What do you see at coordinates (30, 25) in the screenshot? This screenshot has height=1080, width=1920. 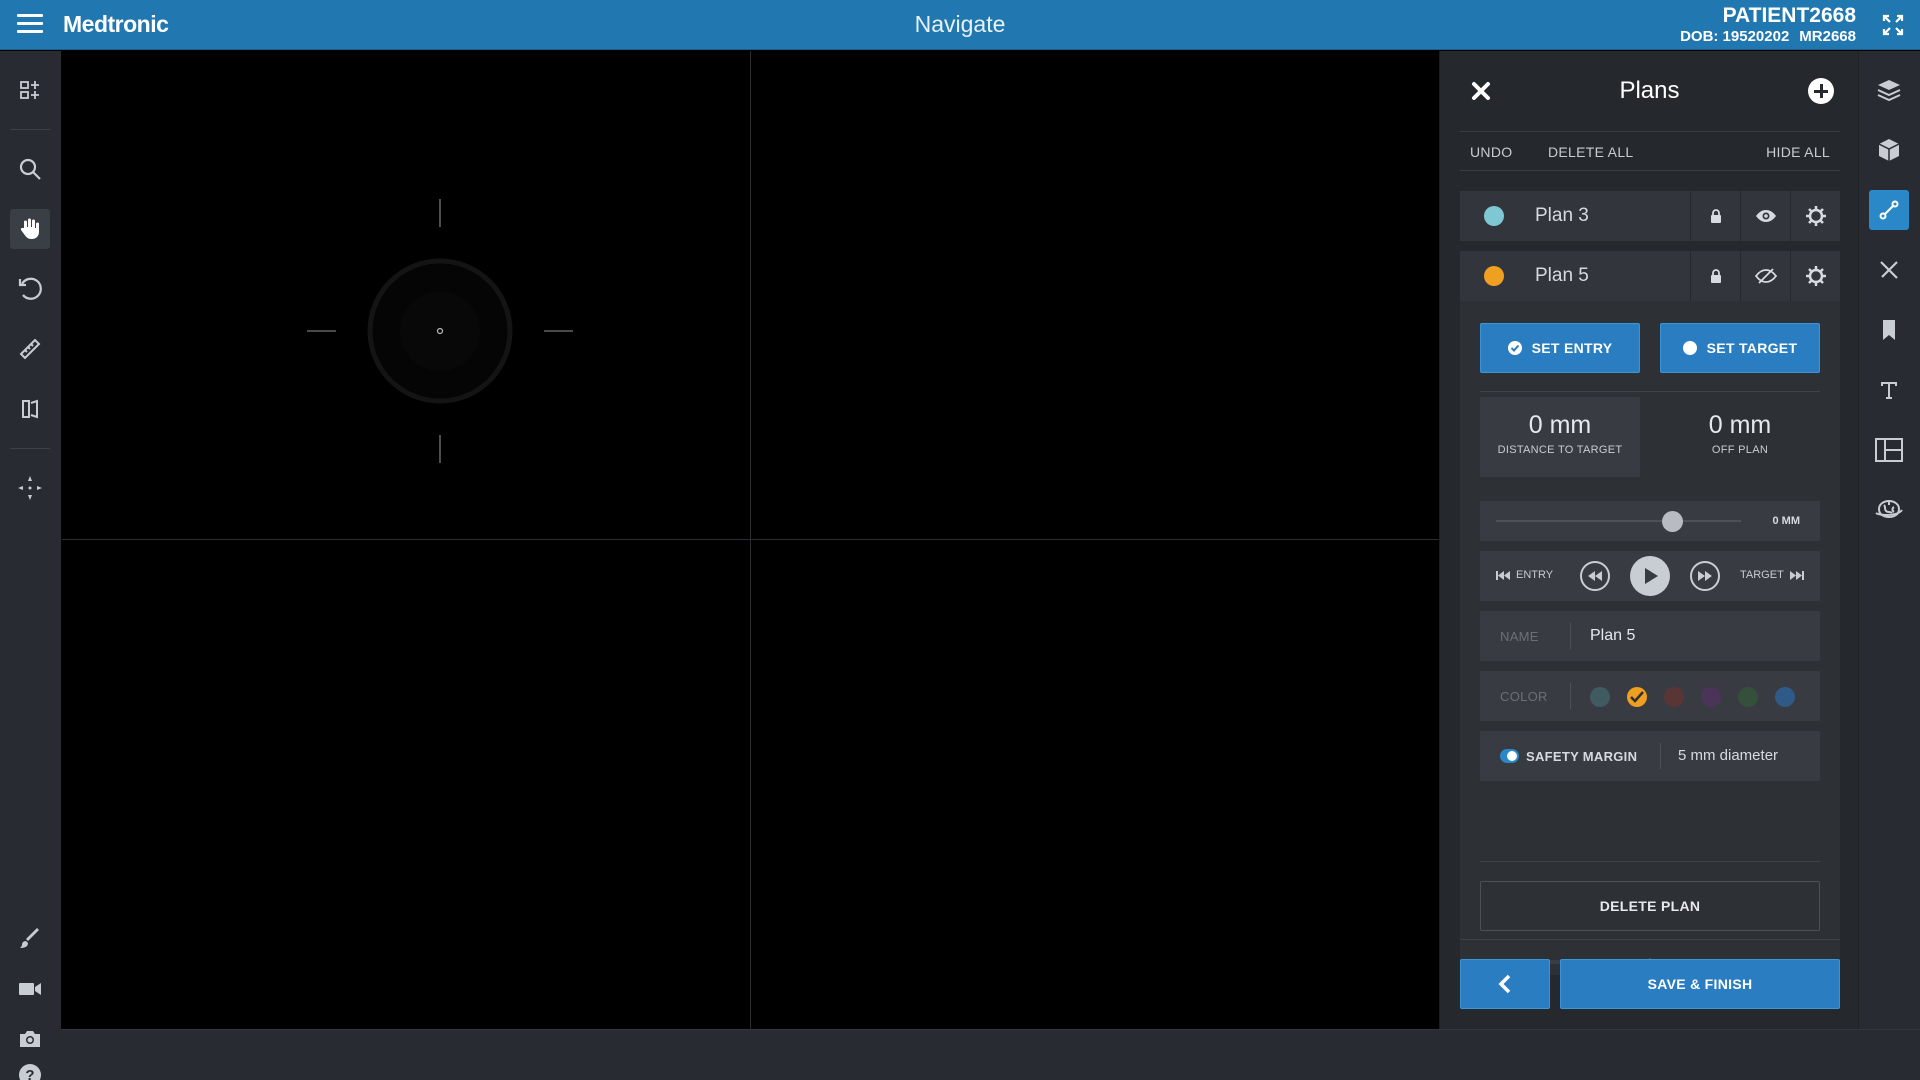 I see `hamburger-menu-icon` at bounding box center [30, 25].